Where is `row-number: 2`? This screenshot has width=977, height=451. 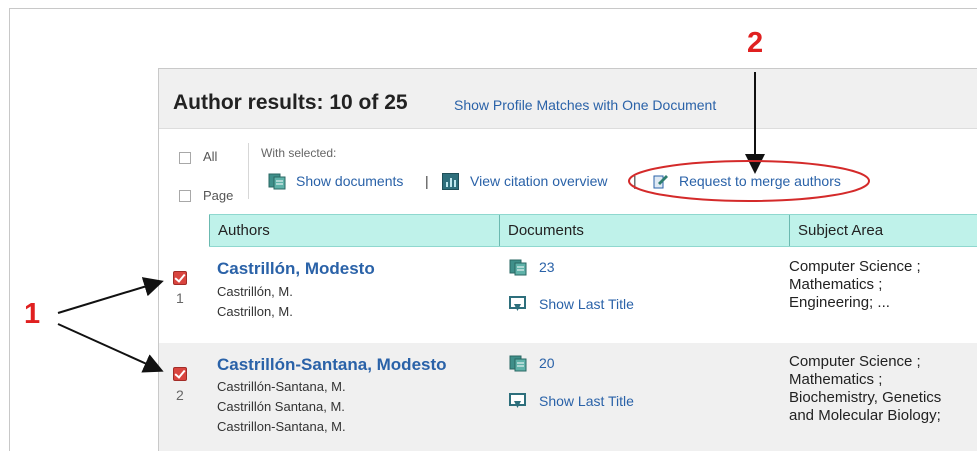 row-number: 2 is located at coordinates (180, 395).